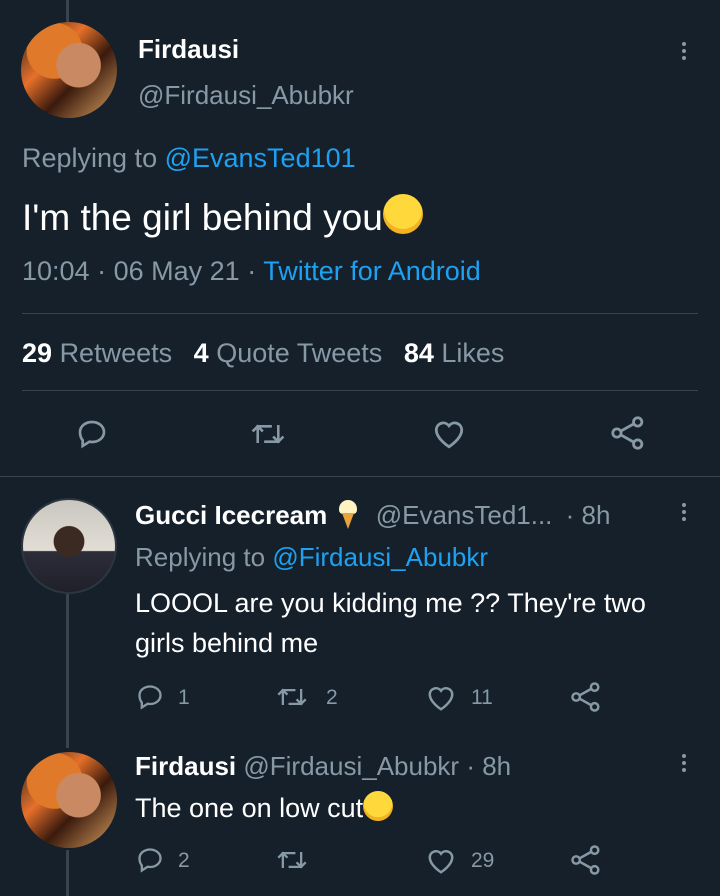 Image resolution: width=720 pixels, height=896 pixels. What do you see at coordinates (67, 11) in the screenshot?
I see `thread-line-top` at bounding box center [67, 11].